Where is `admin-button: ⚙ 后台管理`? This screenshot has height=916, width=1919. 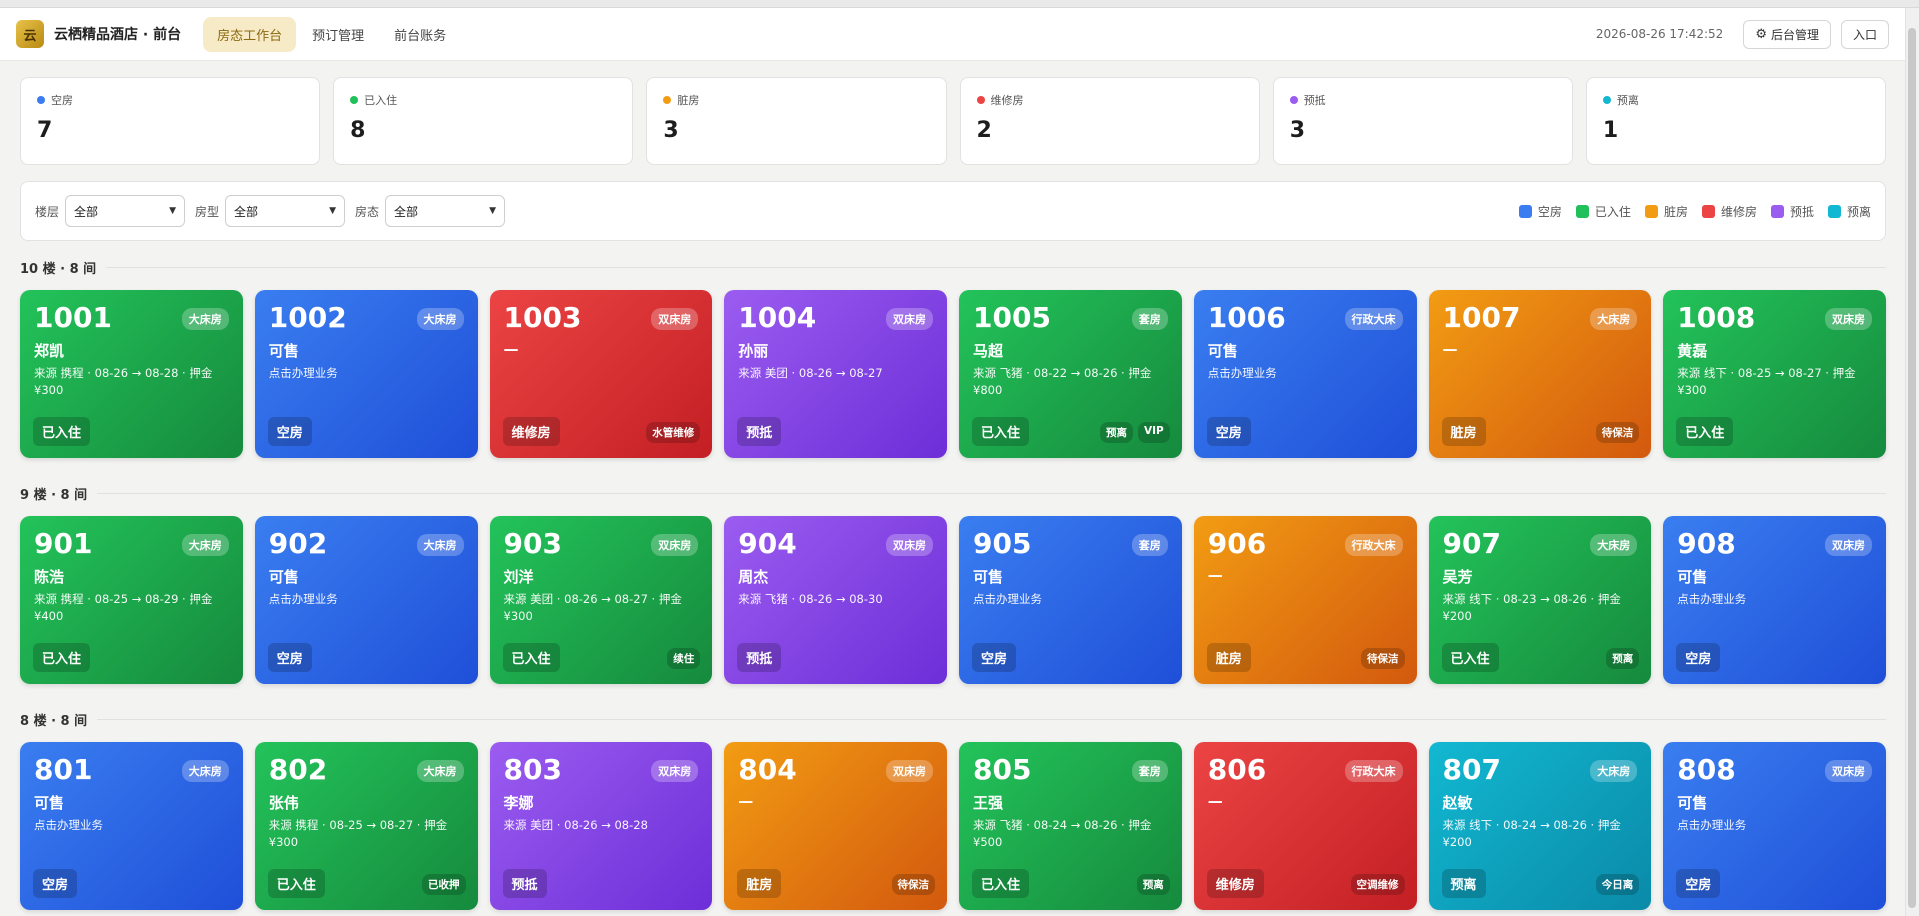 admin-button: ⚙ 后台管理 is located at coordinates (1787, 34).